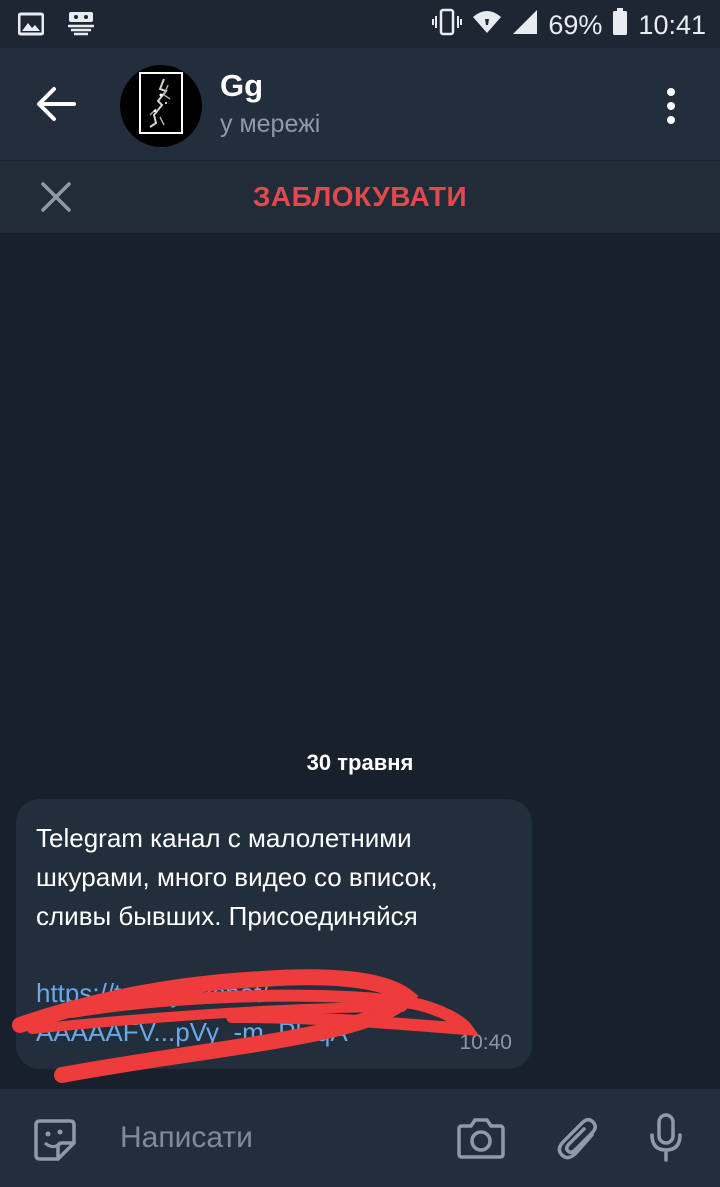 The height and width of the screenshot is (1187, 720). I want to click on avatar, so click(161, 106).